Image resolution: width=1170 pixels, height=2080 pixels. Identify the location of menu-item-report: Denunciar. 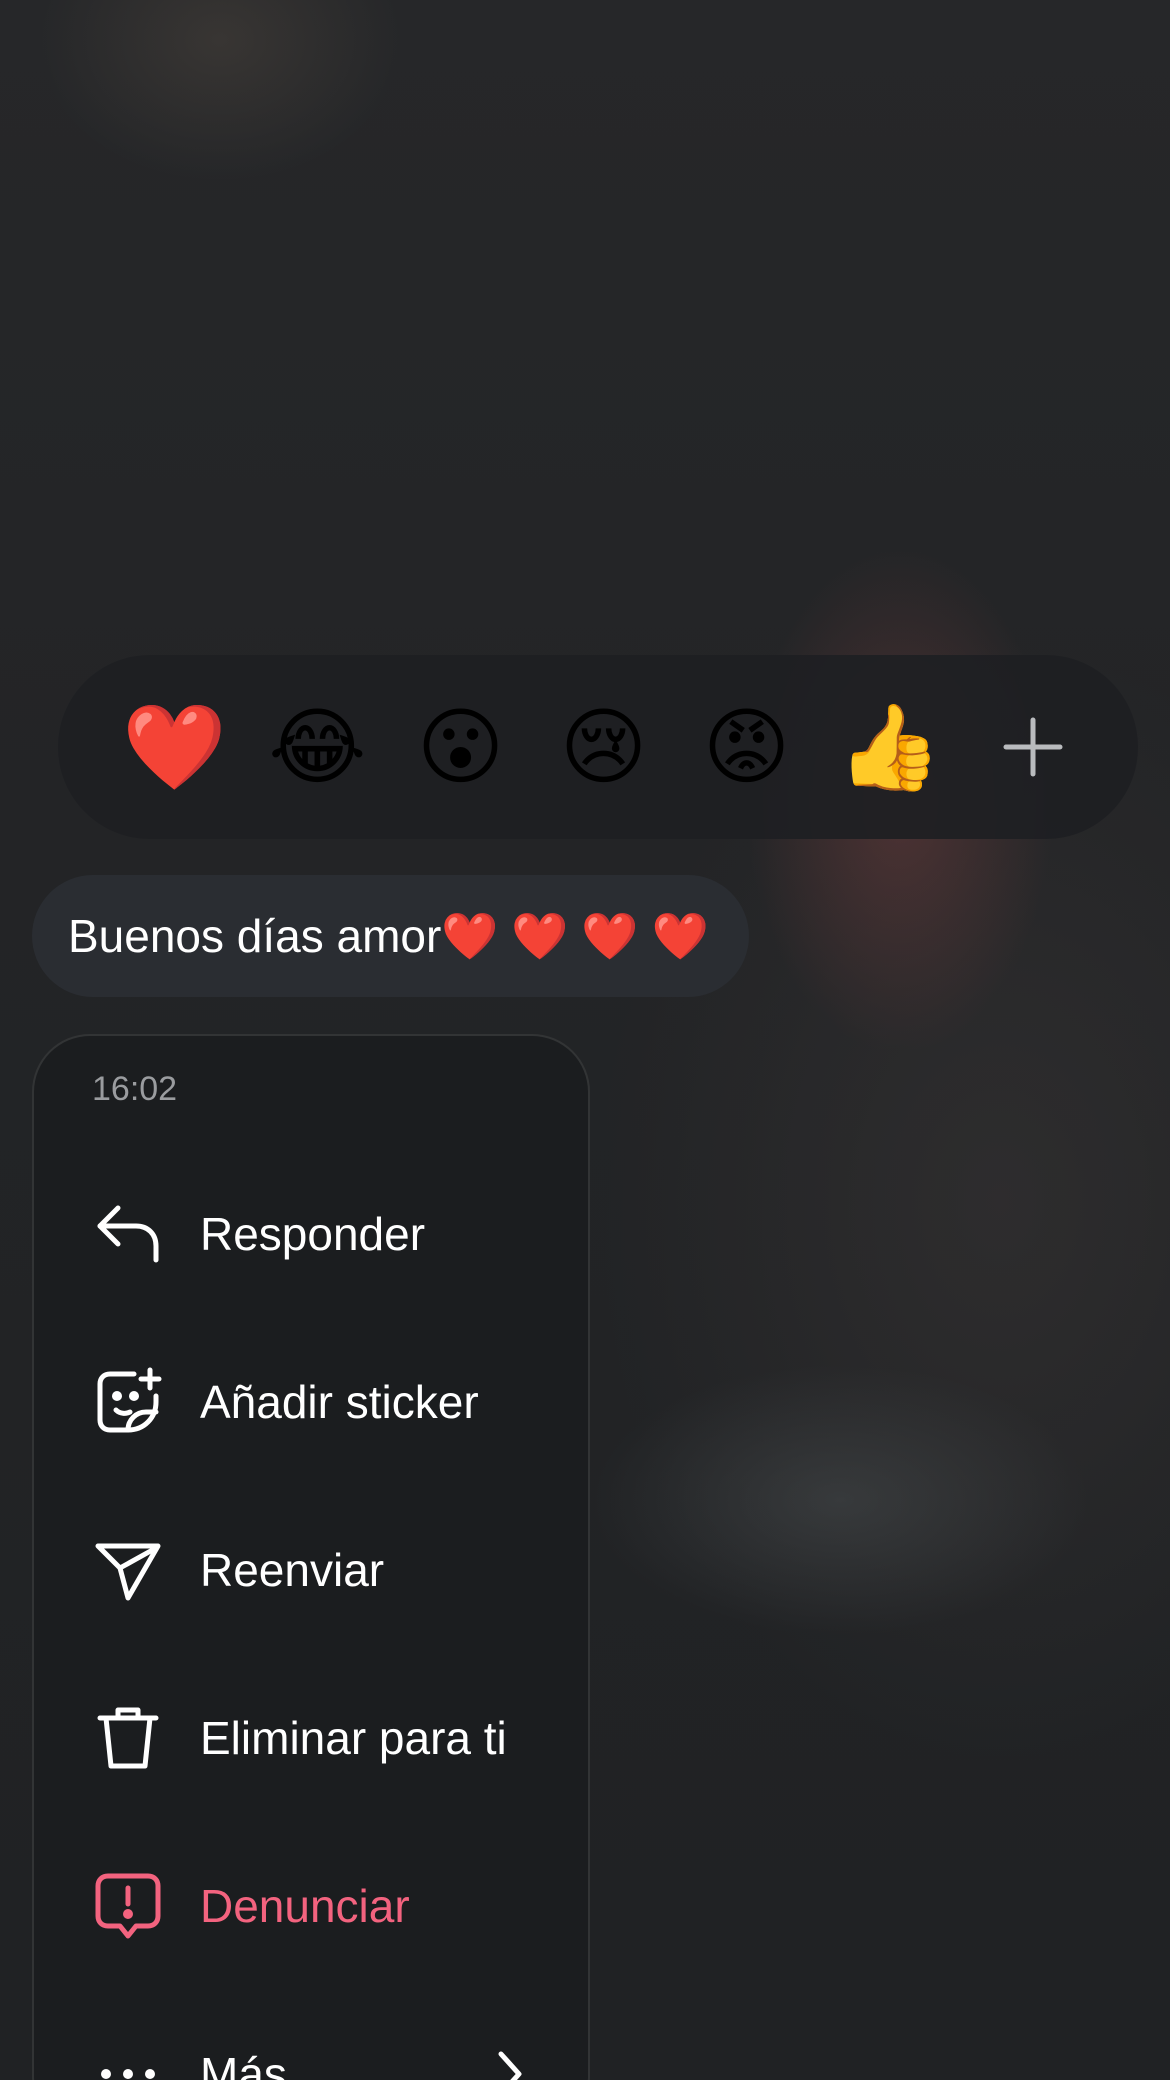
(311, 1906).